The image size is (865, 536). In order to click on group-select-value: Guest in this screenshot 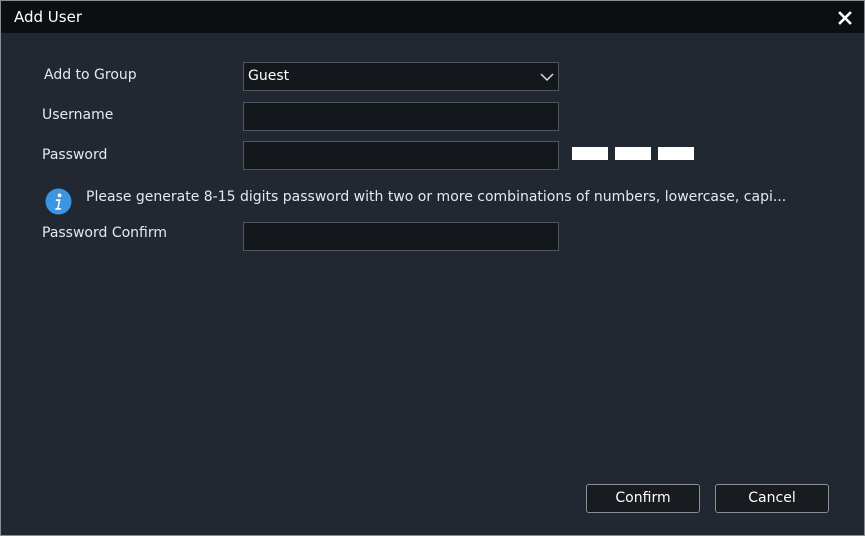, I will do `click(269, 76)`.